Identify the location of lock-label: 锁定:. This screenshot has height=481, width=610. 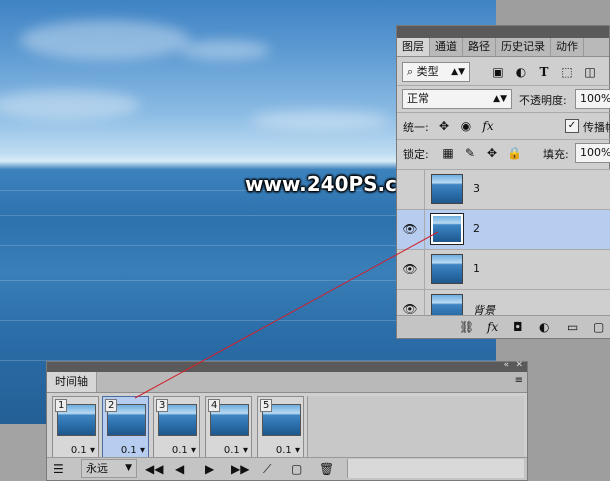
(416, 154).